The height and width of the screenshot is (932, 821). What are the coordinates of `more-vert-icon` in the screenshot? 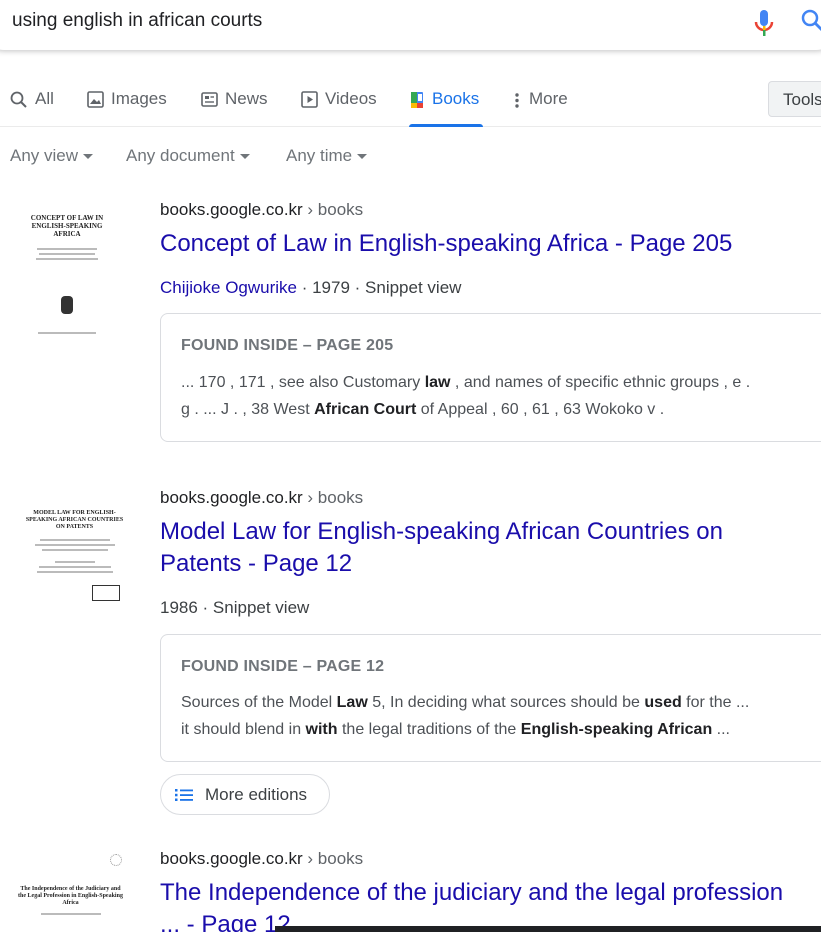 It's located at (517, 100).